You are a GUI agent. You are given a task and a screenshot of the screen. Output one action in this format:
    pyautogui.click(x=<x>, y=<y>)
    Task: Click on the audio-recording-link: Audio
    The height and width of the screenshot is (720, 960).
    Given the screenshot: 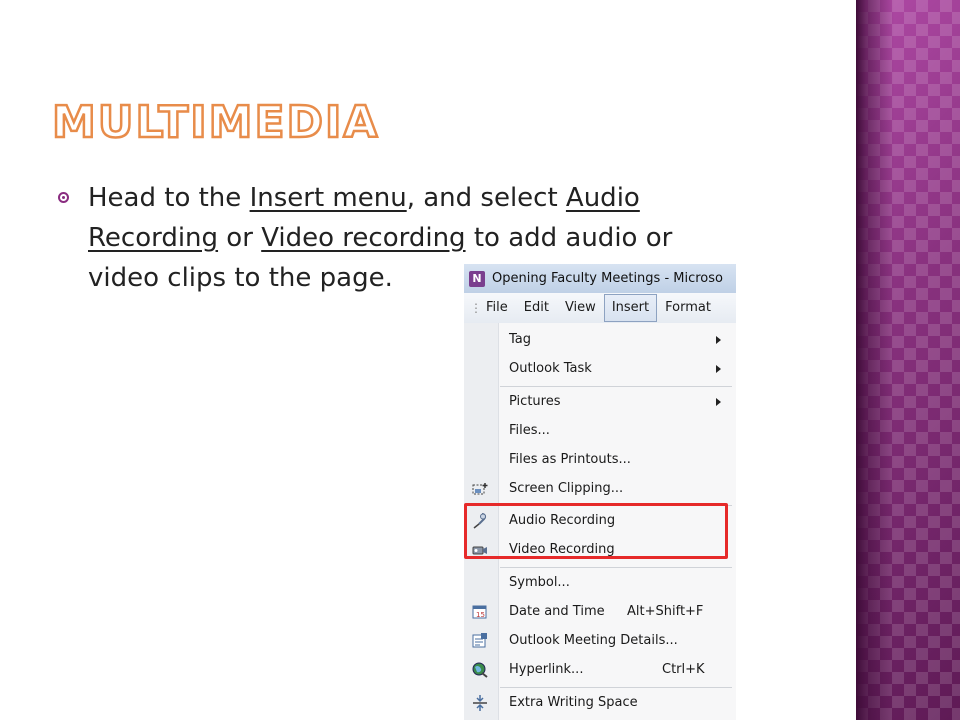 What is the action you would take?
    pyautogui.click(x=603, y=198)
    